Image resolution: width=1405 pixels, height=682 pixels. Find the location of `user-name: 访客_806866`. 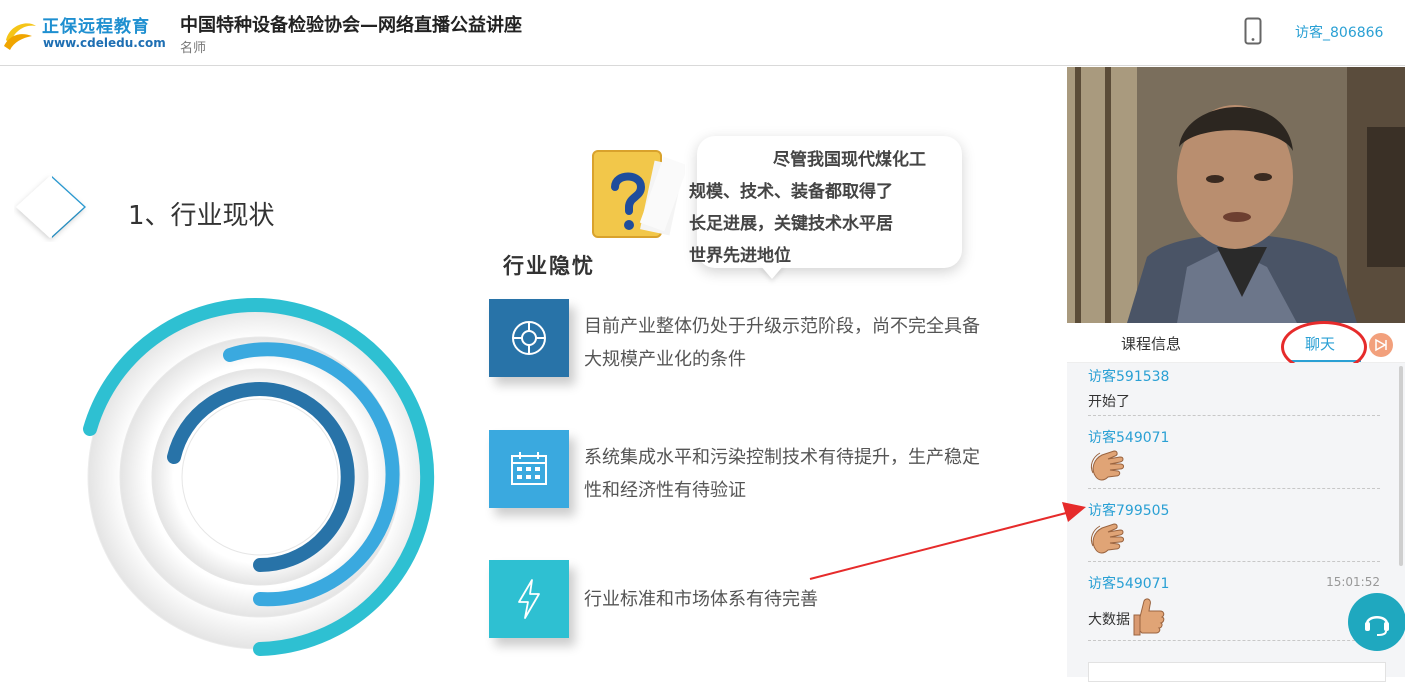

user-name: 访客_806866 is located at coordinates (1339, 32).